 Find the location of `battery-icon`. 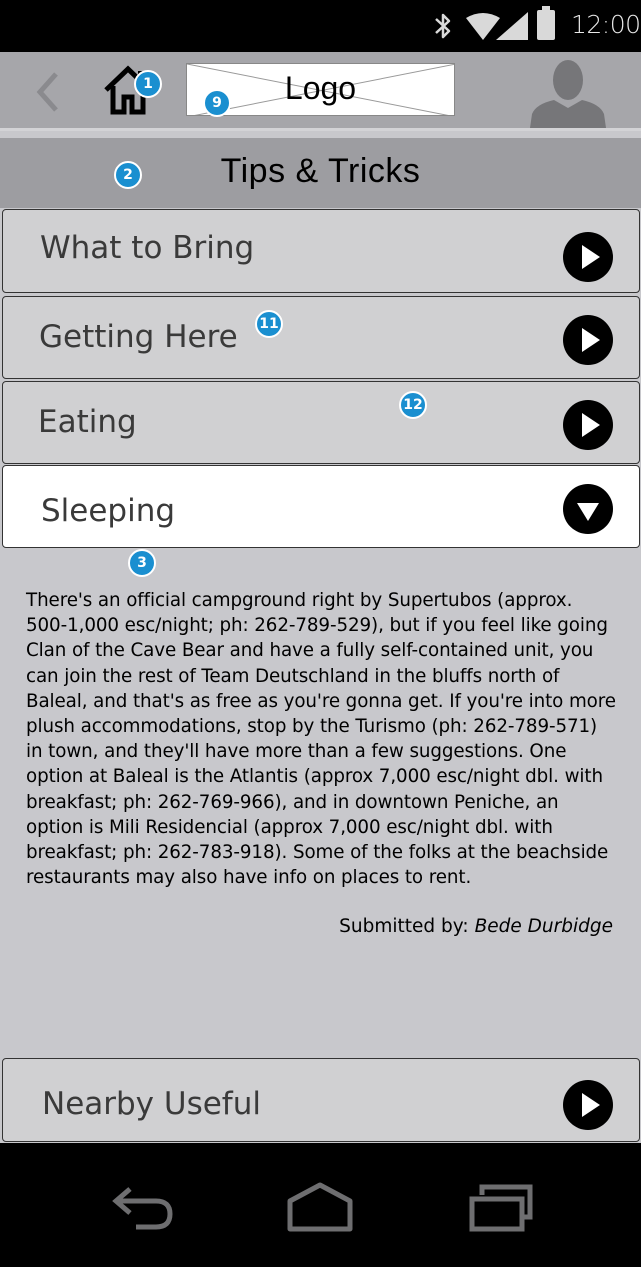

battery-icon is located at coordinates (546, 23).